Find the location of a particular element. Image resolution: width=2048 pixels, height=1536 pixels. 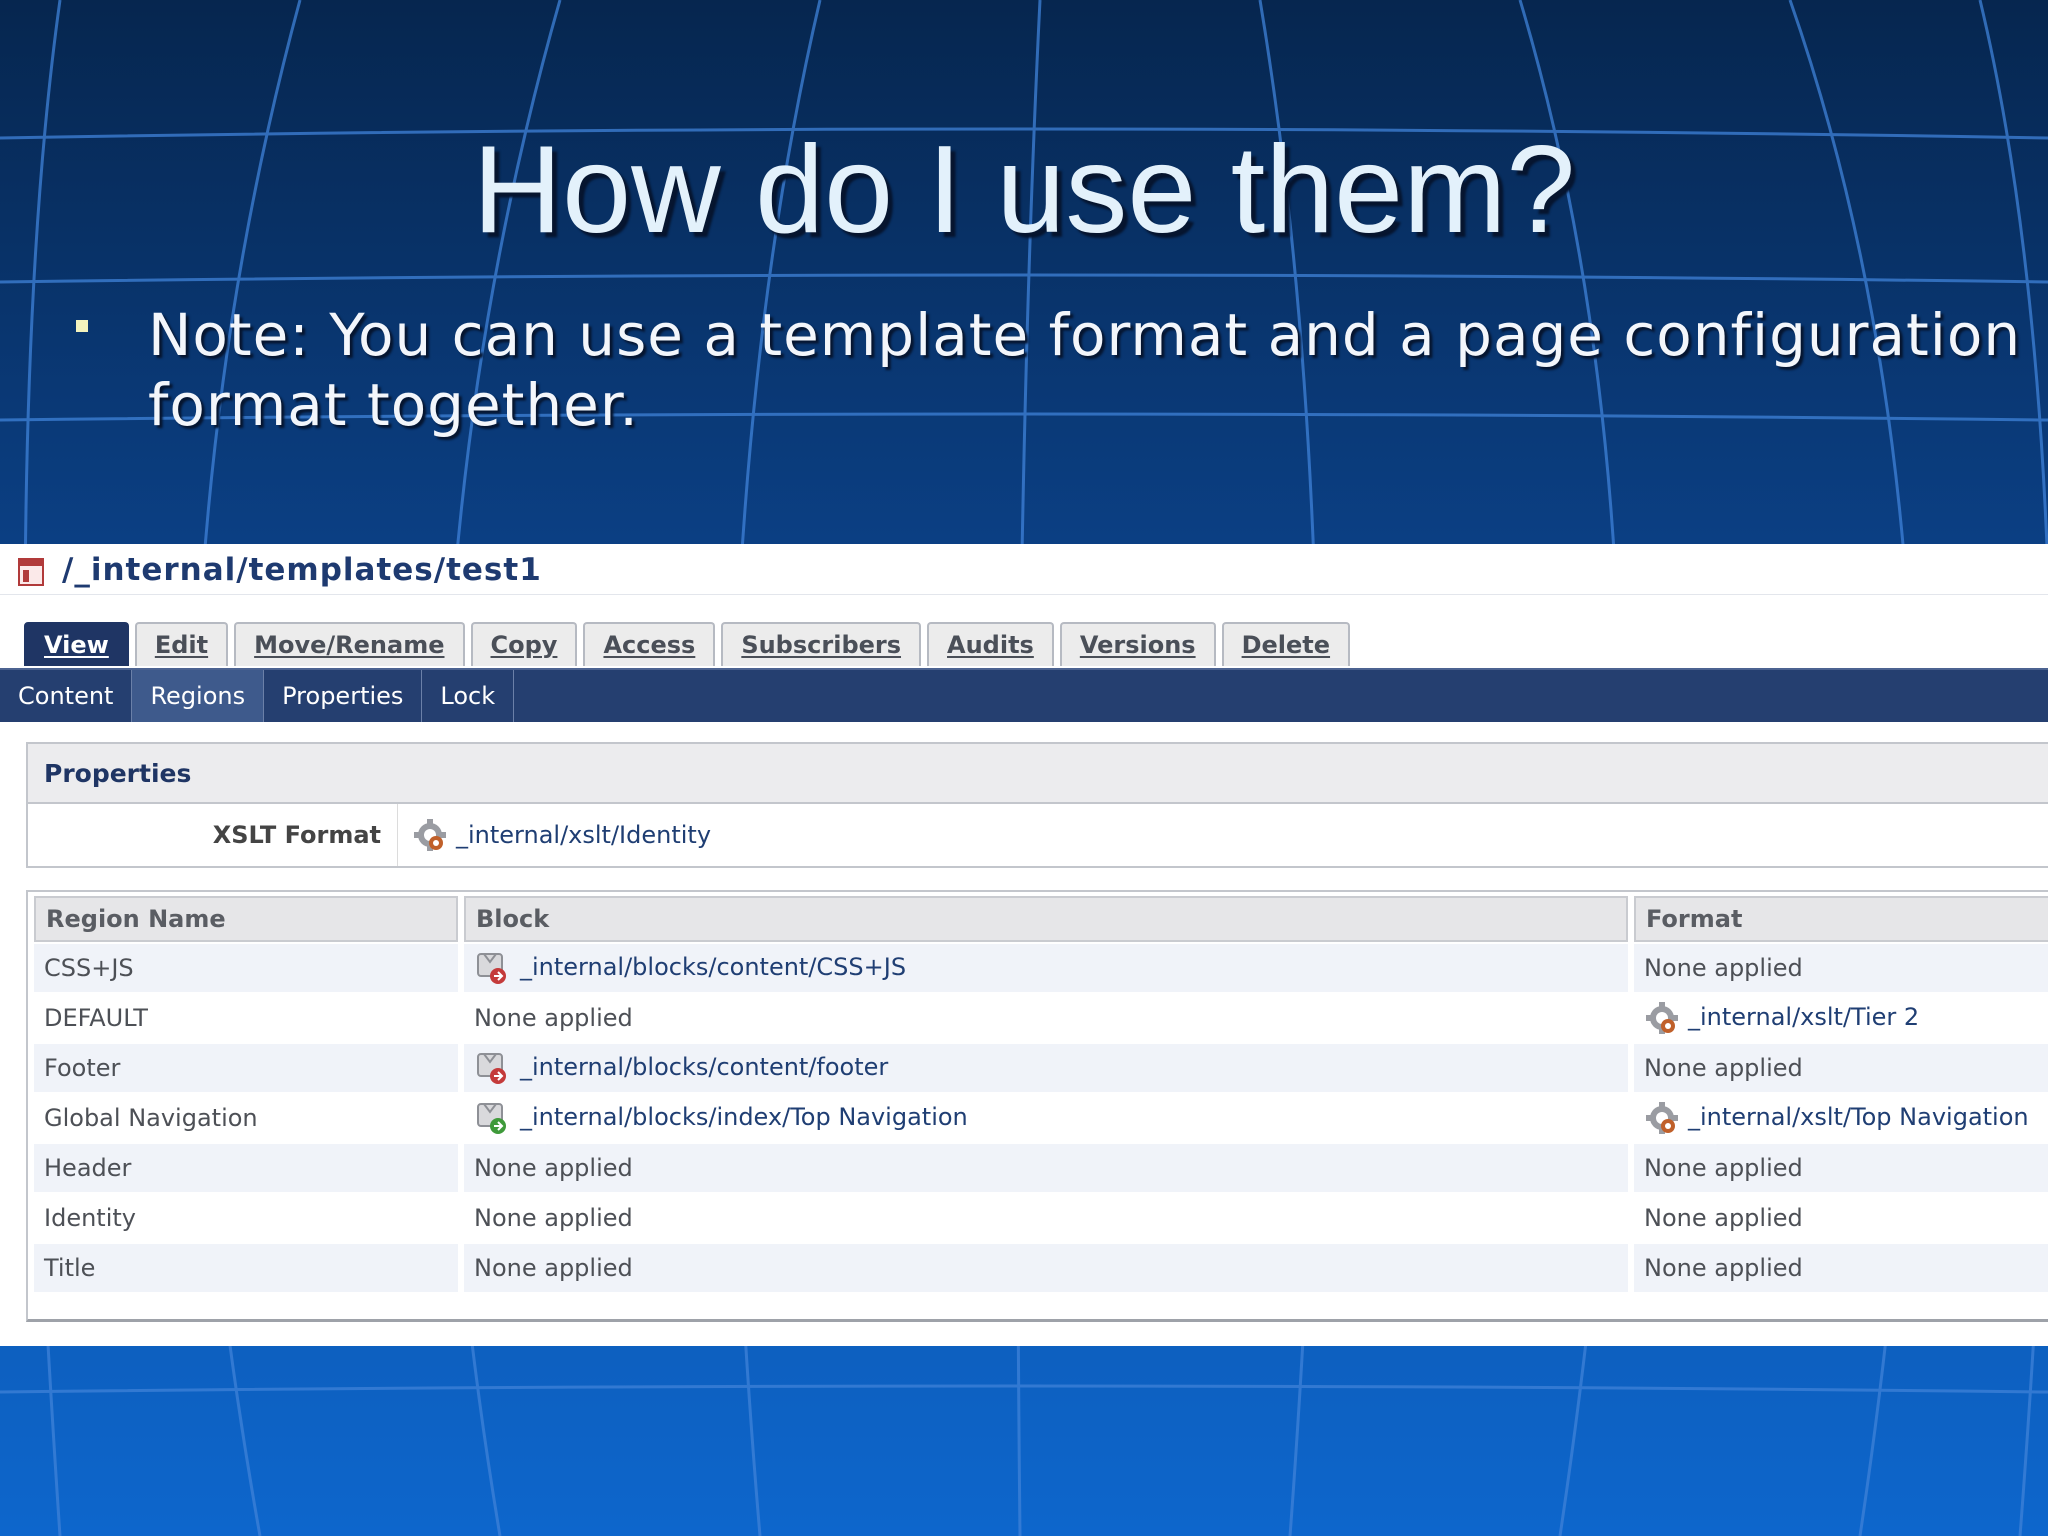

block-cell: _internal/blocks/content/footer is located at coordinates (1046, 1068).